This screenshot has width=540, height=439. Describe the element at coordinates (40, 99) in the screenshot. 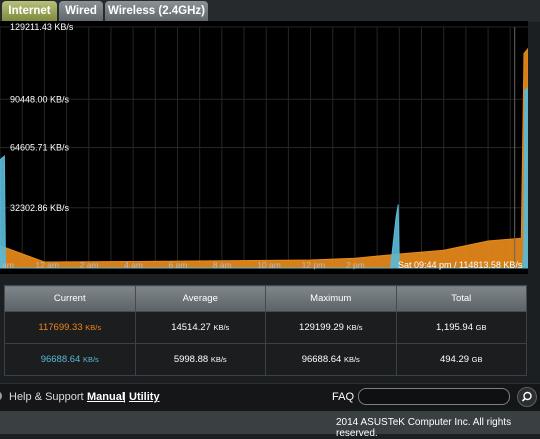

I see `y-tick-label: 90448.00 KB/s` at that location.